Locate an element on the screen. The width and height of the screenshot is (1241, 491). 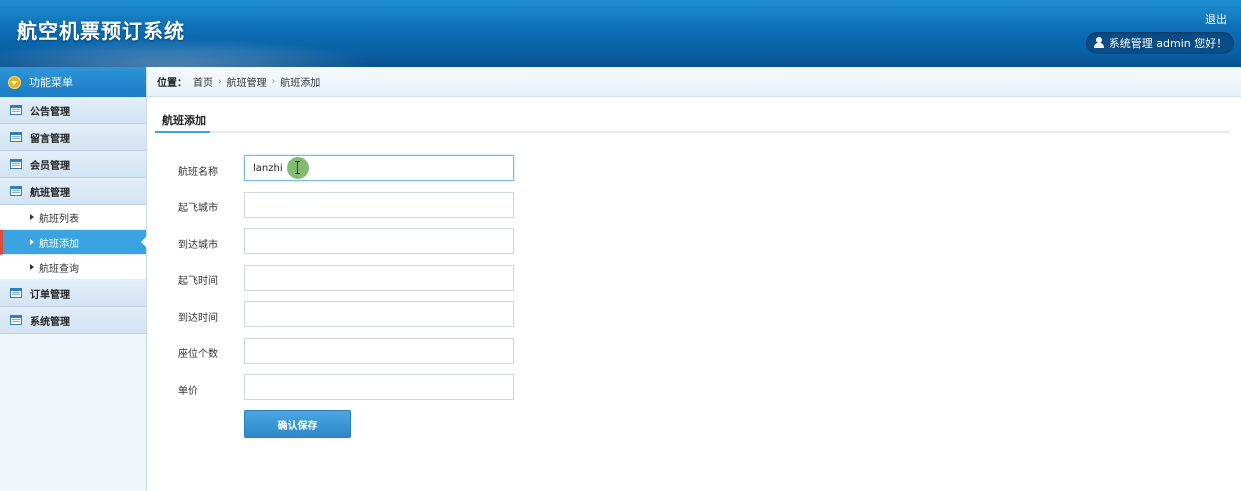
unit-price-input is located at coordinates (379, 387).